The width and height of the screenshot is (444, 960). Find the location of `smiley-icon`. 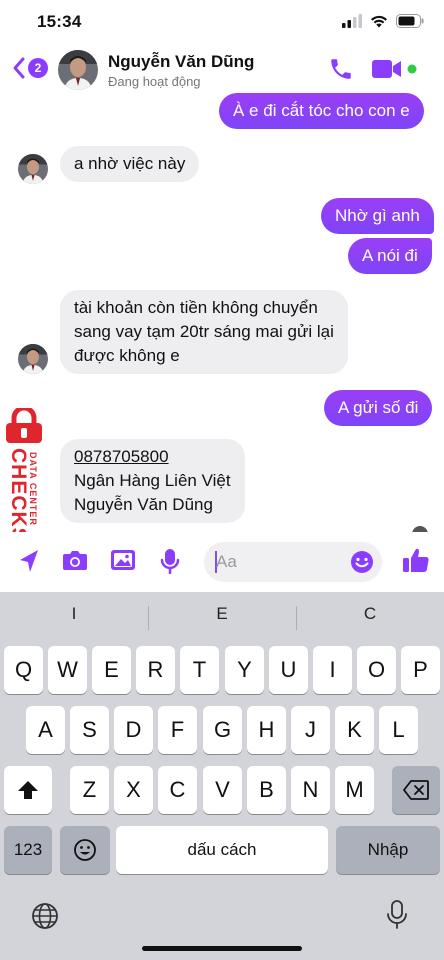

smiley-icon is located at coordinates (362, 562).